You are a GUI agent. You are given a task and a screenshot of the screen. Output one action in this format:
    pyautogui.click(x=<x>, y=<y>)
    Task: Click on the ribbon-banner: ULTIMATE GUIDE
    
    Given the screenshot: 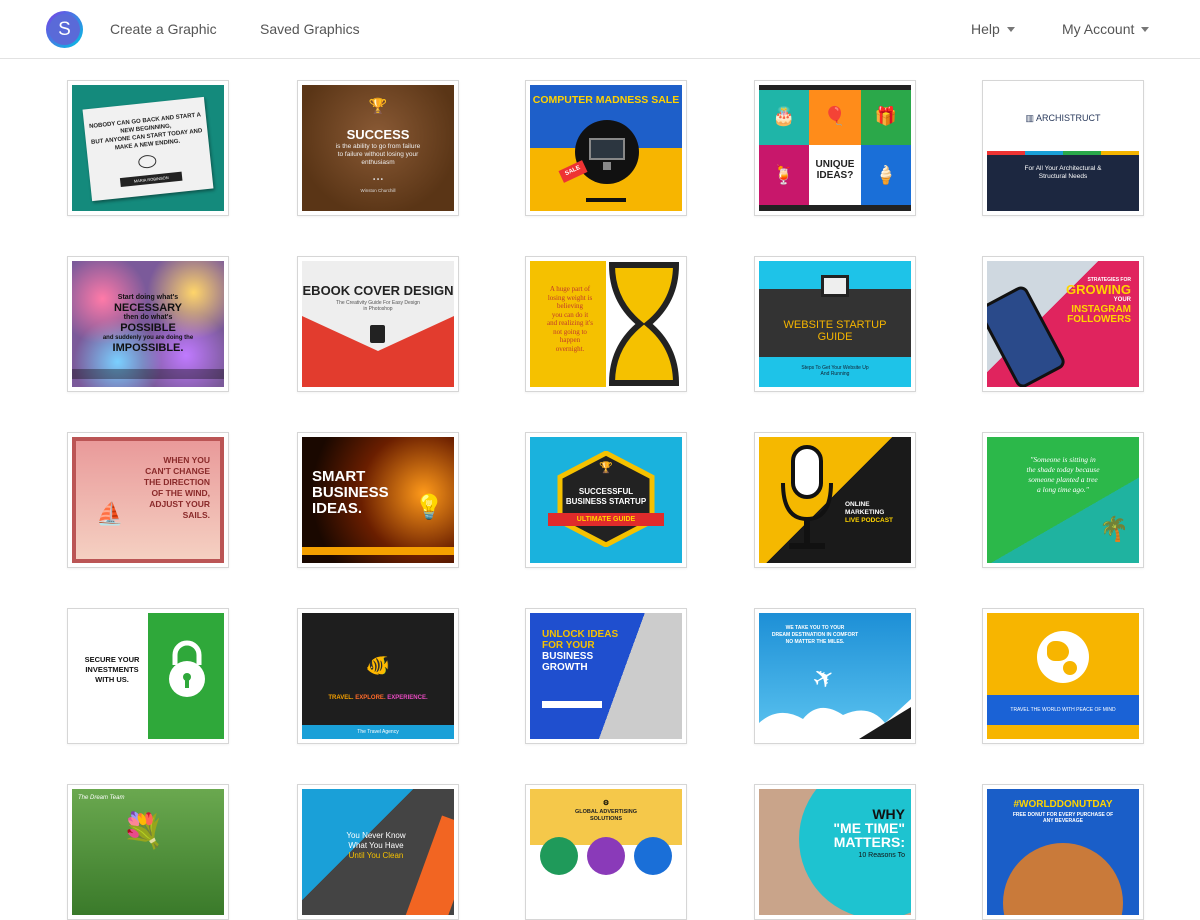 What is the action you would take?
    pyautogui.click(x=606, y=519)
    